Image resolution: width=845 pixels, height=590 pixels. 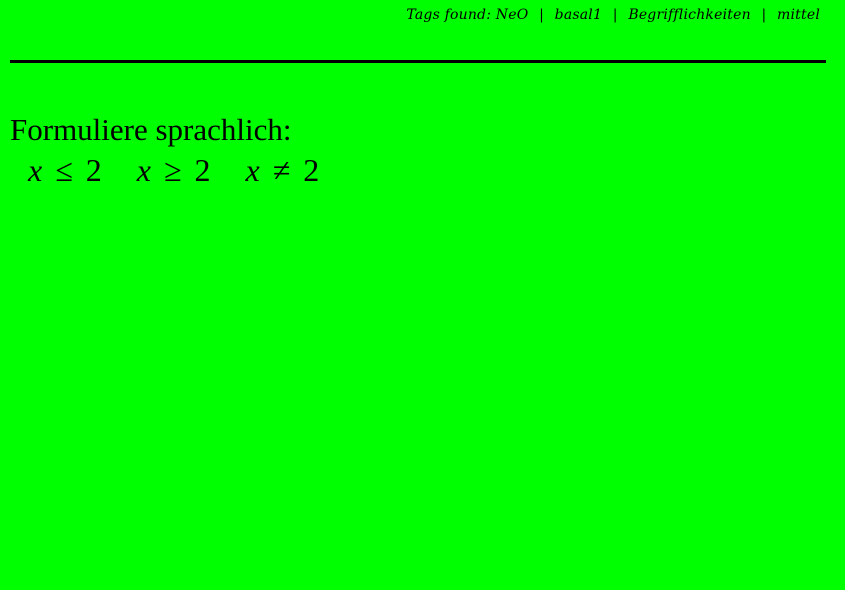 What do you see at coordinates (578, 15) in the screenshot?
I see `tag-basal1: basal1` at bounding box center [578, 15].